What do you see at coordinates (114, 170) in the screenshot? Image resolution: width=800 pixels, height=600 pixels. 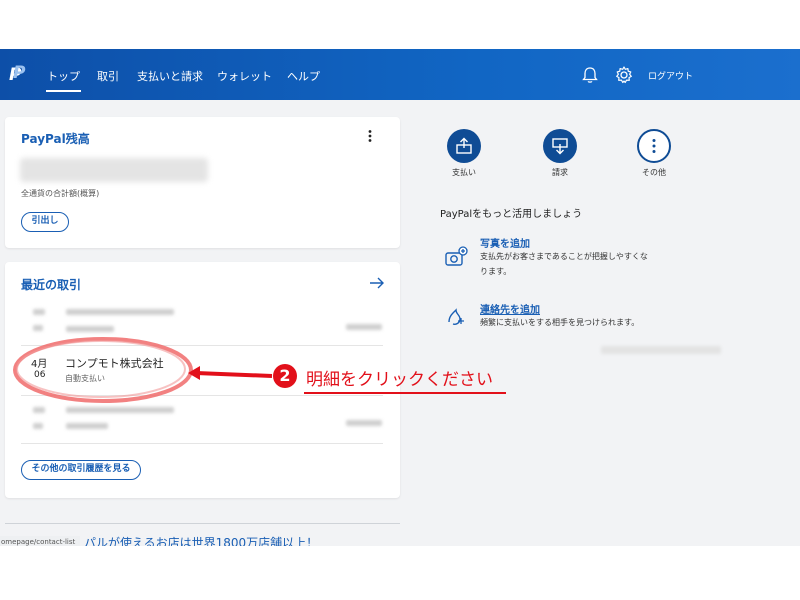 I see `balance-amount-blurred` at bounding box center [114, 170].